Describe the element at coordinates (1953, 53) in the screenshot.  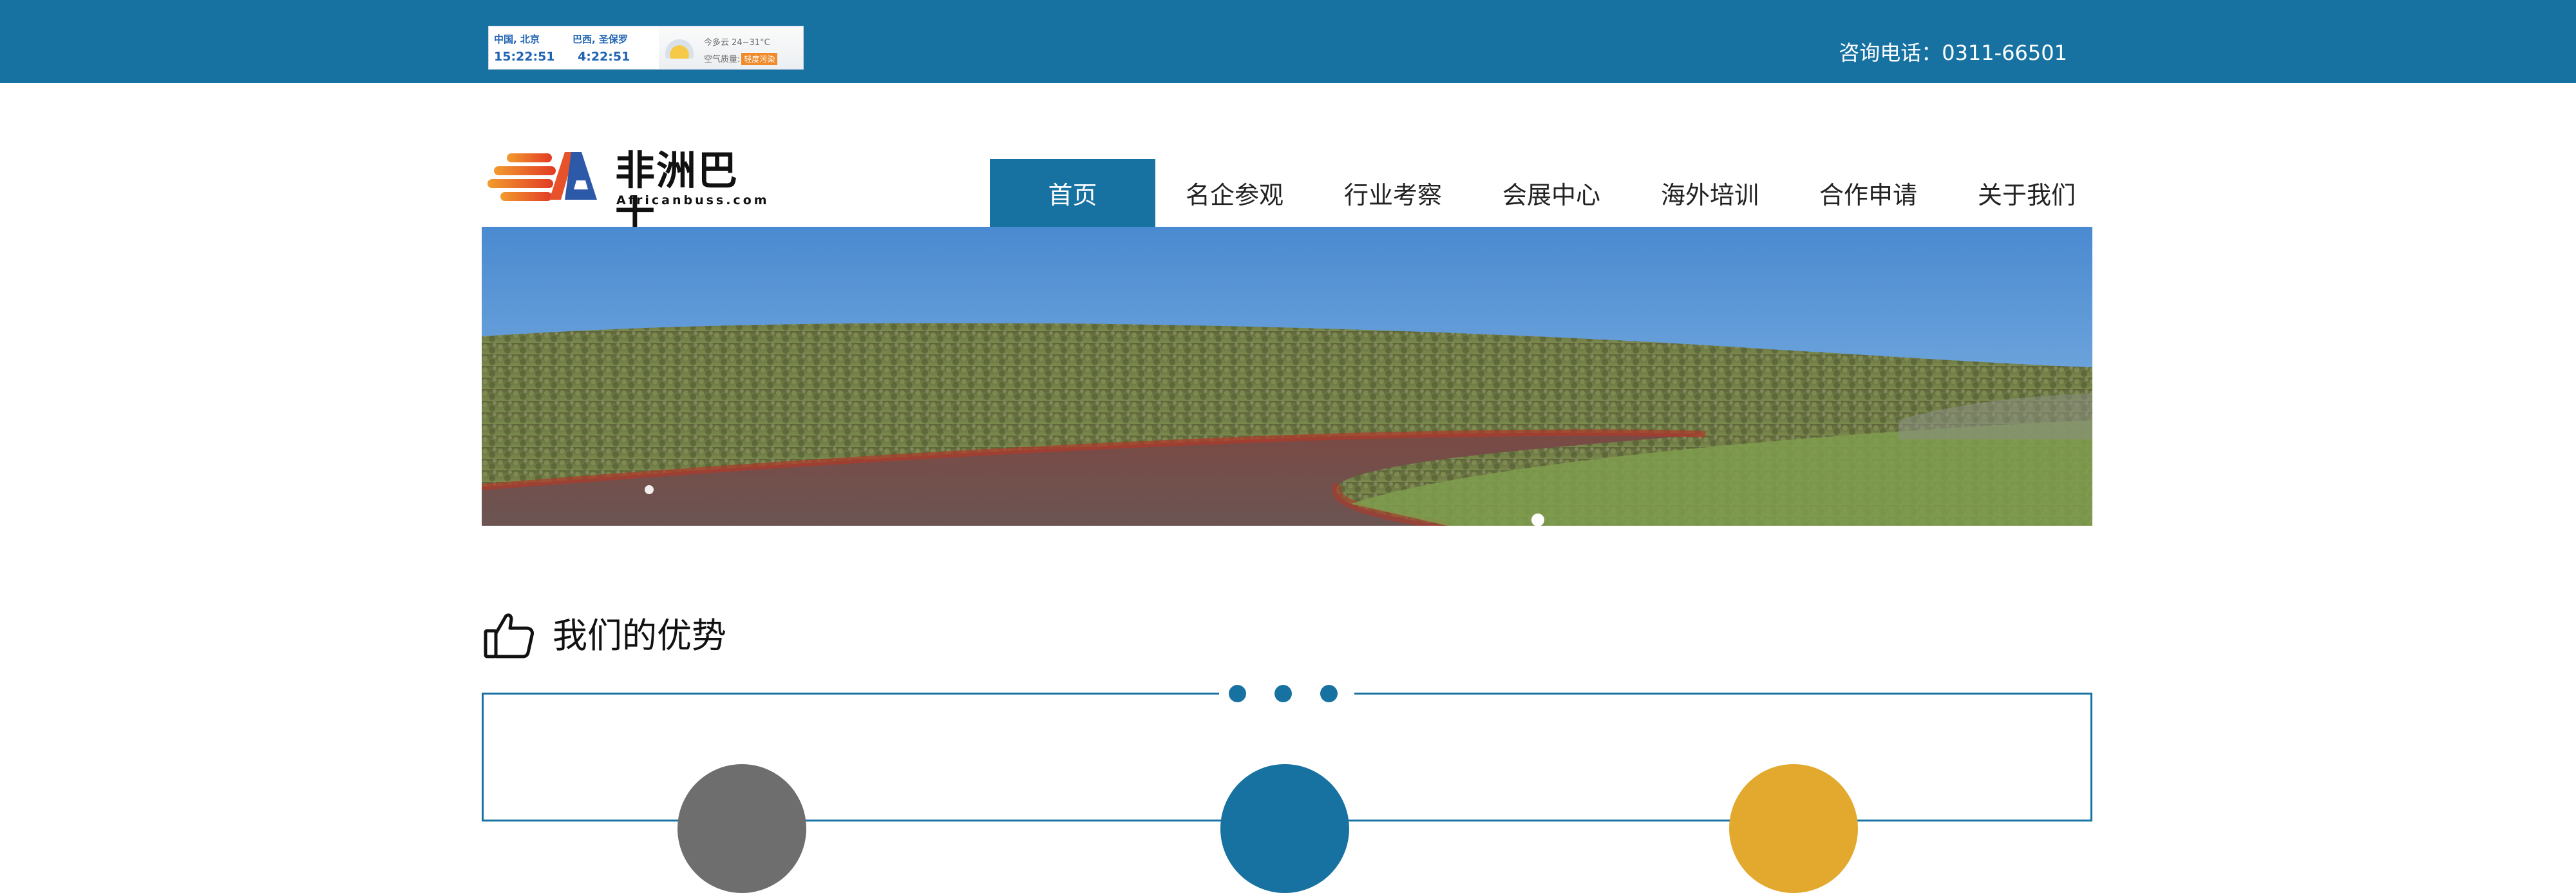
I see `consult-hotline: 咨询电话：0311-66501` at that location.